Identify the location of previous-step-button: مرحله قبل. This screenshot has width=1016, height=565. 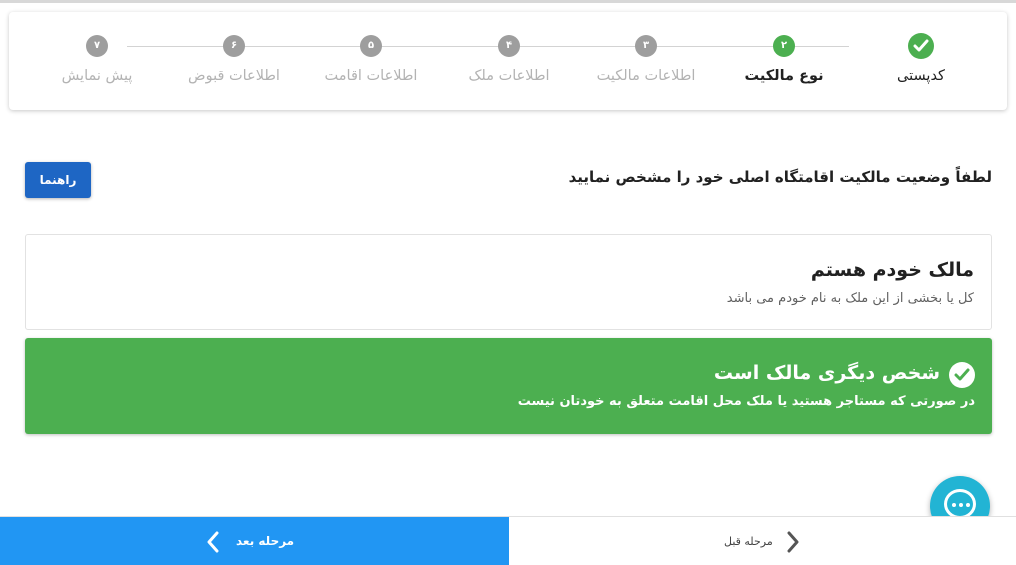
(762, 541).